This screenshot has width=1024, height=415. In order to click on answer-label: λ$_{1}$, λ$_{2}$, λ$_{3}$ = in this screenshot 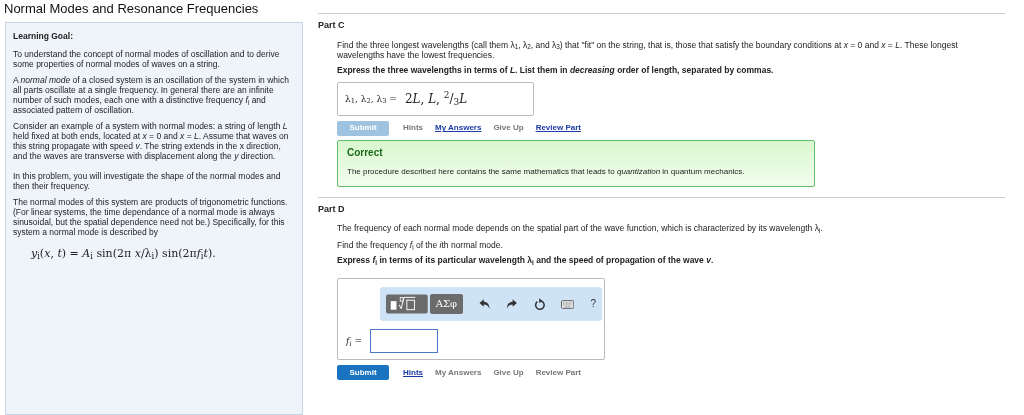, I will do `click(371, 98)`.